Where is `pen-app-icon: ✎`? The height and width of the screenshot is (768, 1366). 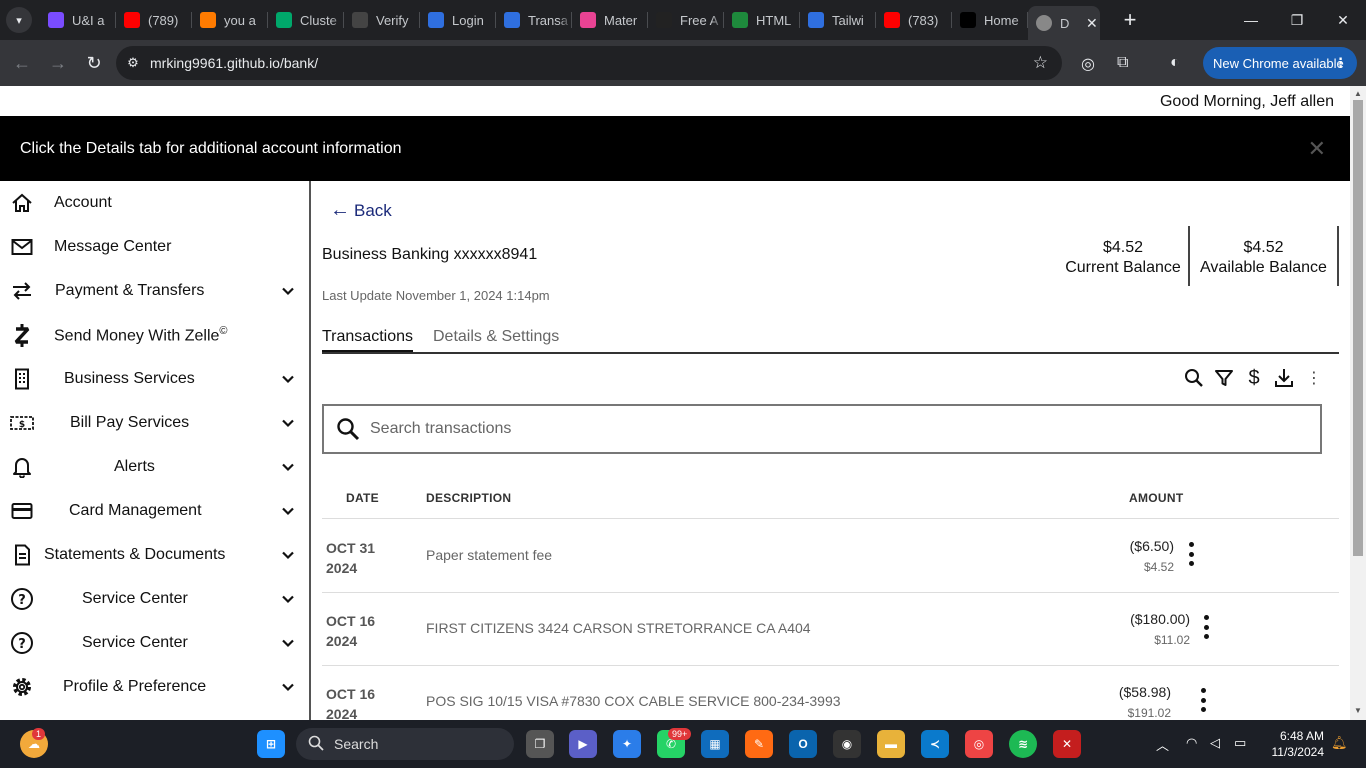 pen-app-icon: ✎ is located at coordinates (759, 744).